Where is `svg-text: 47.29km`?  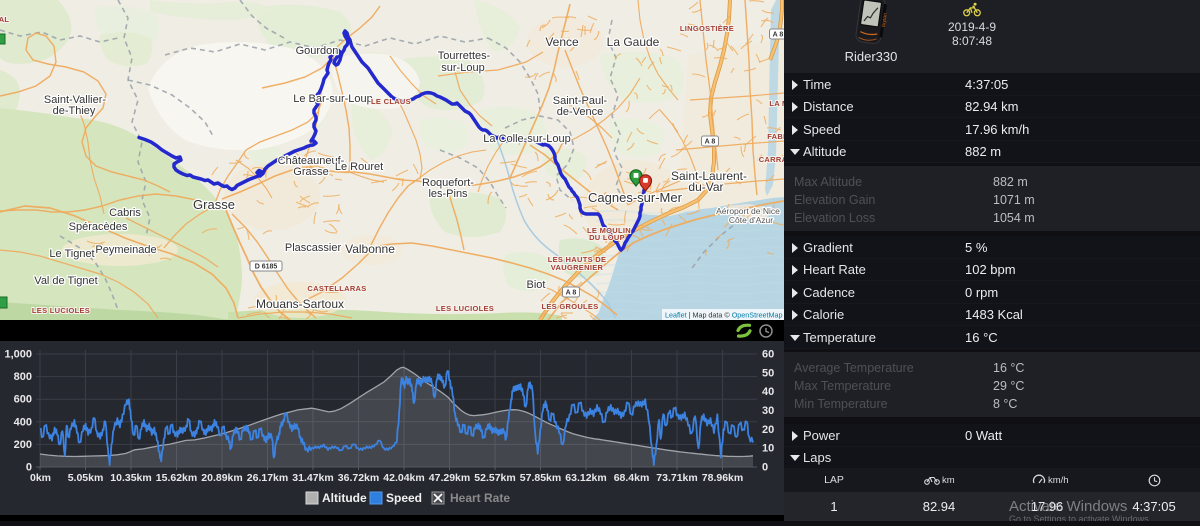 svg-text: 47.29km is located at coordinates (449, 478).